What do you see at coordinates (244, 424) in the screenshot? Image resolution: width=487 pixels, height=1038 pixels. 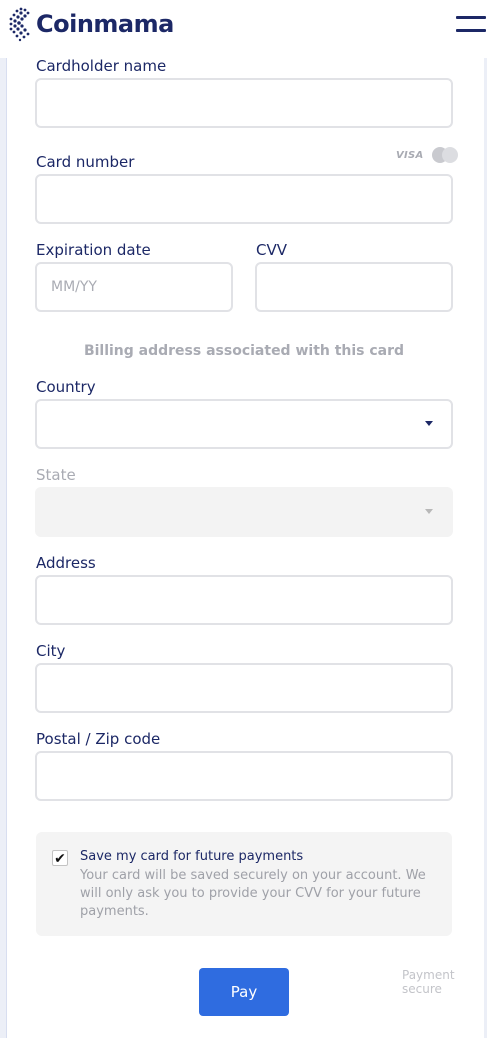 I see `country-select` at bounding box center [244, 424].